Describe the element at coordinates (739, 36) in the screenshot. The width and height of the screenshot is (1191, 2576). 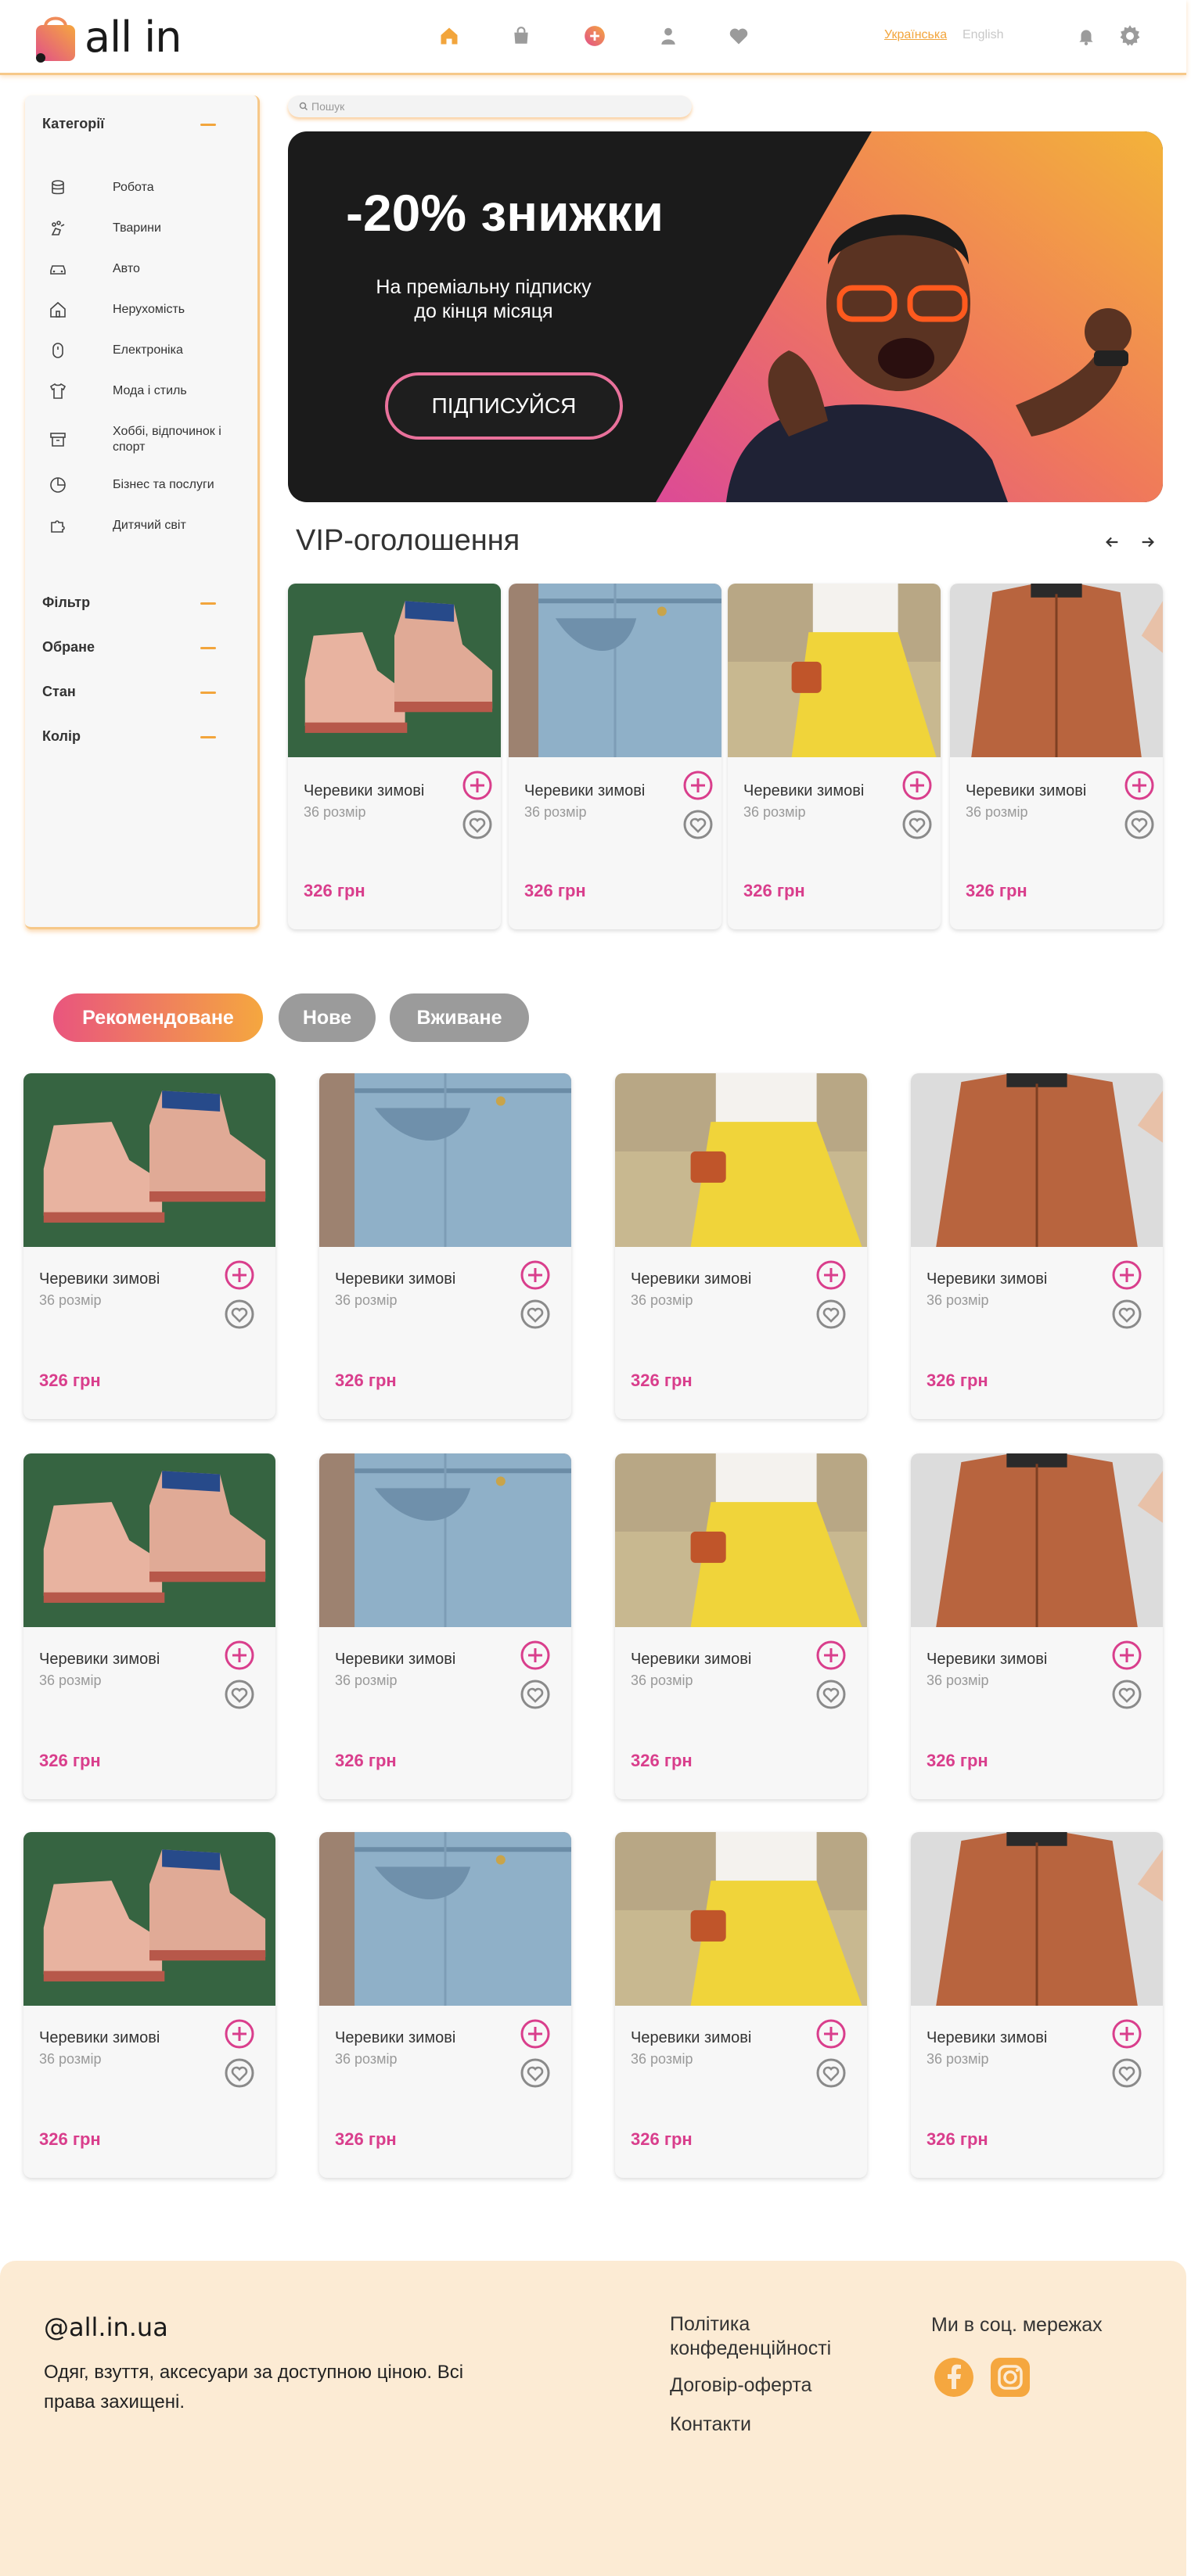
I see `heart-icon` at that location.